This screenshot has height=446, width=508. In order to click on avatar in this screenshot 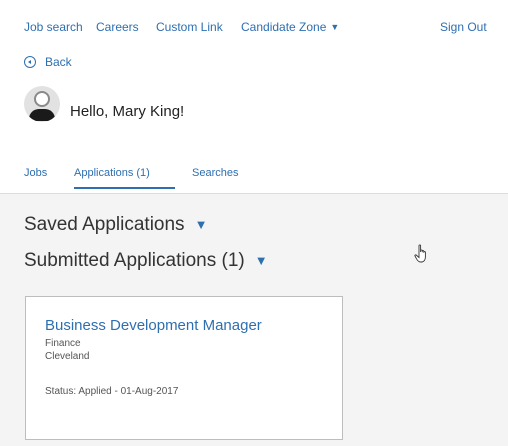, I will do `click(42, 104)`.